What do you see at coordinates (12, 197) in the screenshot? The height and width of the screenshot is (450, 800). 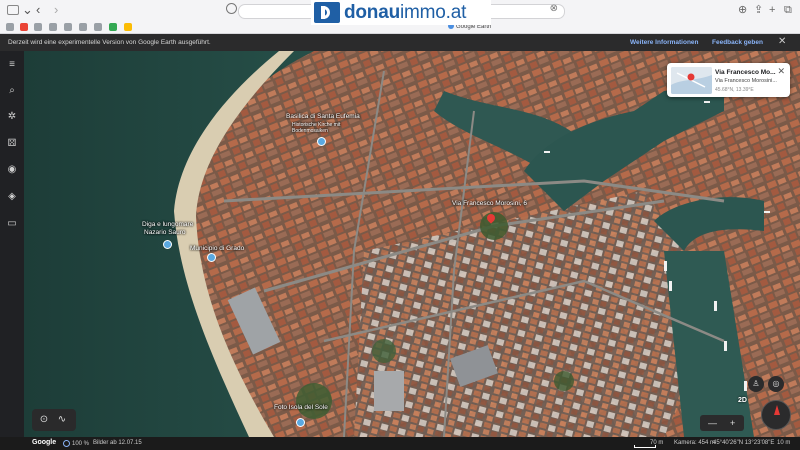 I see `layers-icon: ◈` at bounding box center [12, 197].